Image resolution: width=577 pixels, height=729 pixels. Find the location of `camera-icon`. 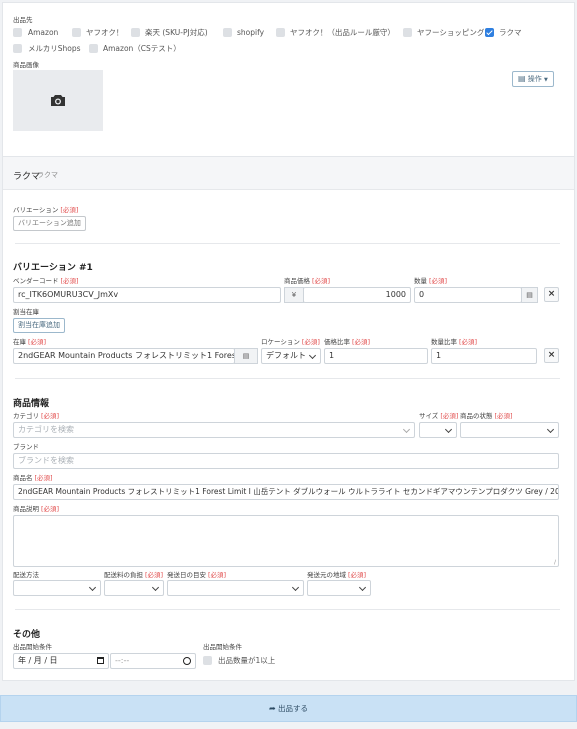

camera-icon is located at coordinates (58, 100).